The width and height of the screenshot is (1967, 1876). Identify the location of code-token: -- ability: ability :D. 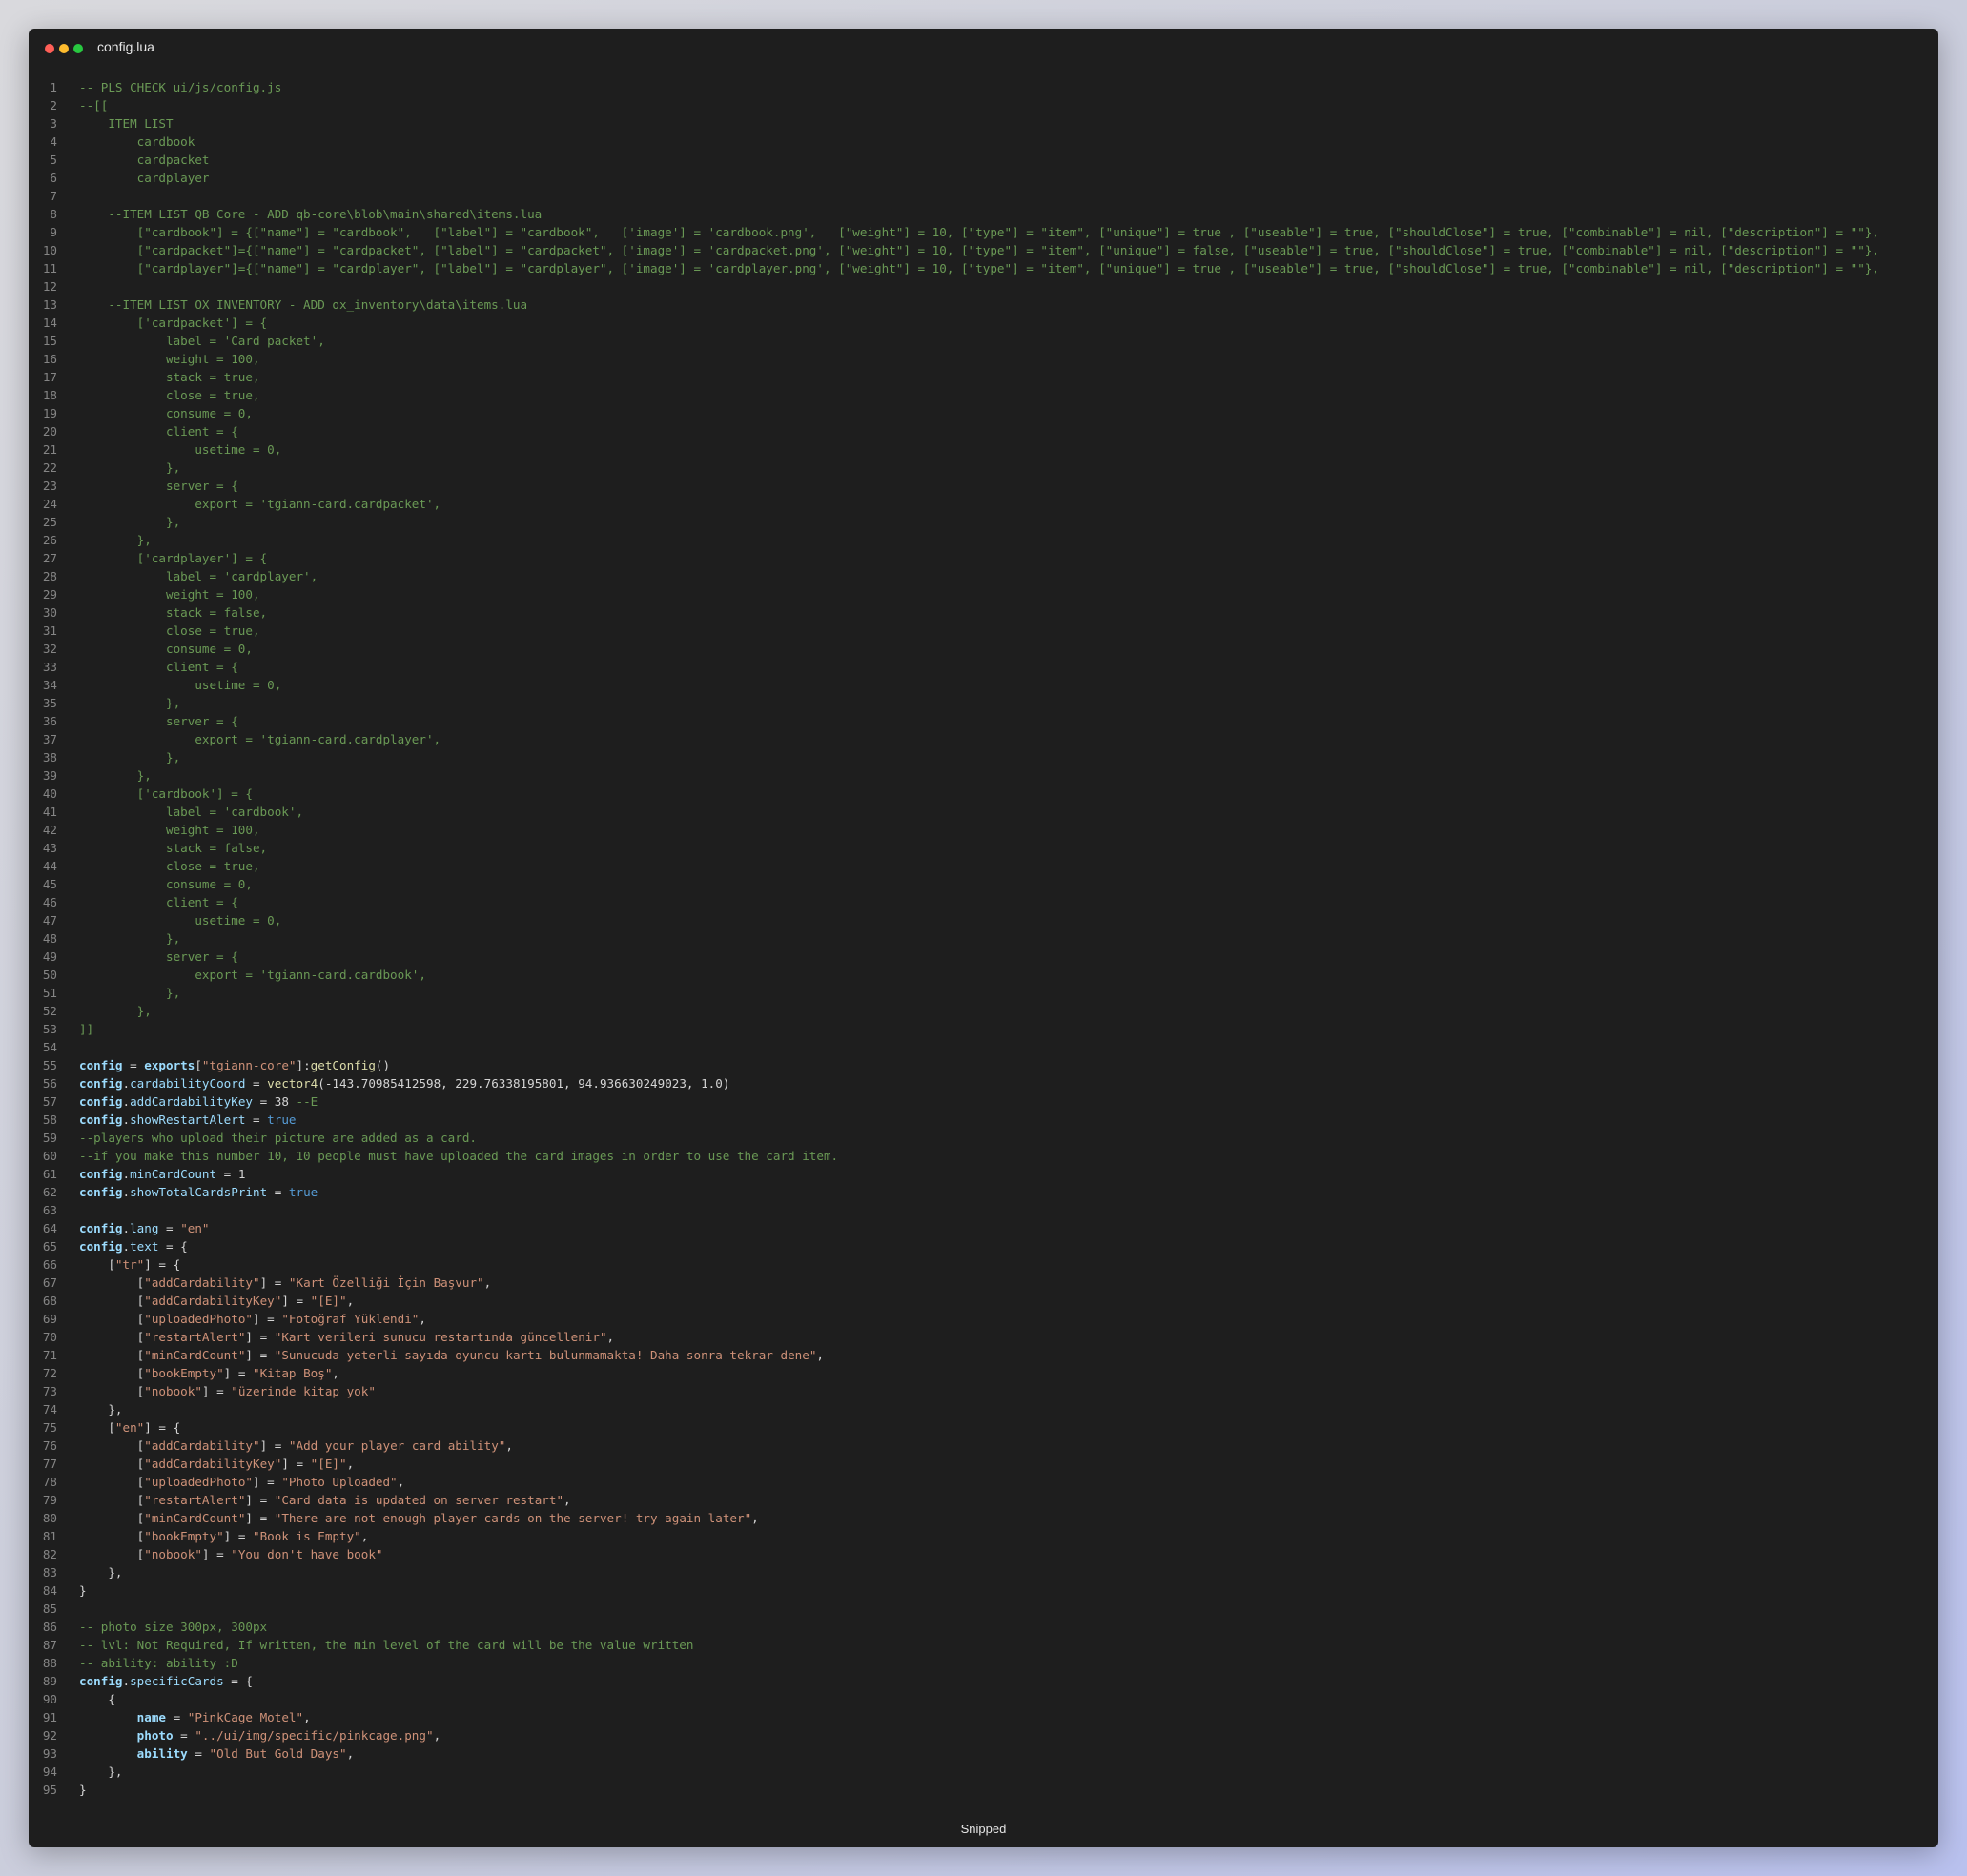
(158, 1663).